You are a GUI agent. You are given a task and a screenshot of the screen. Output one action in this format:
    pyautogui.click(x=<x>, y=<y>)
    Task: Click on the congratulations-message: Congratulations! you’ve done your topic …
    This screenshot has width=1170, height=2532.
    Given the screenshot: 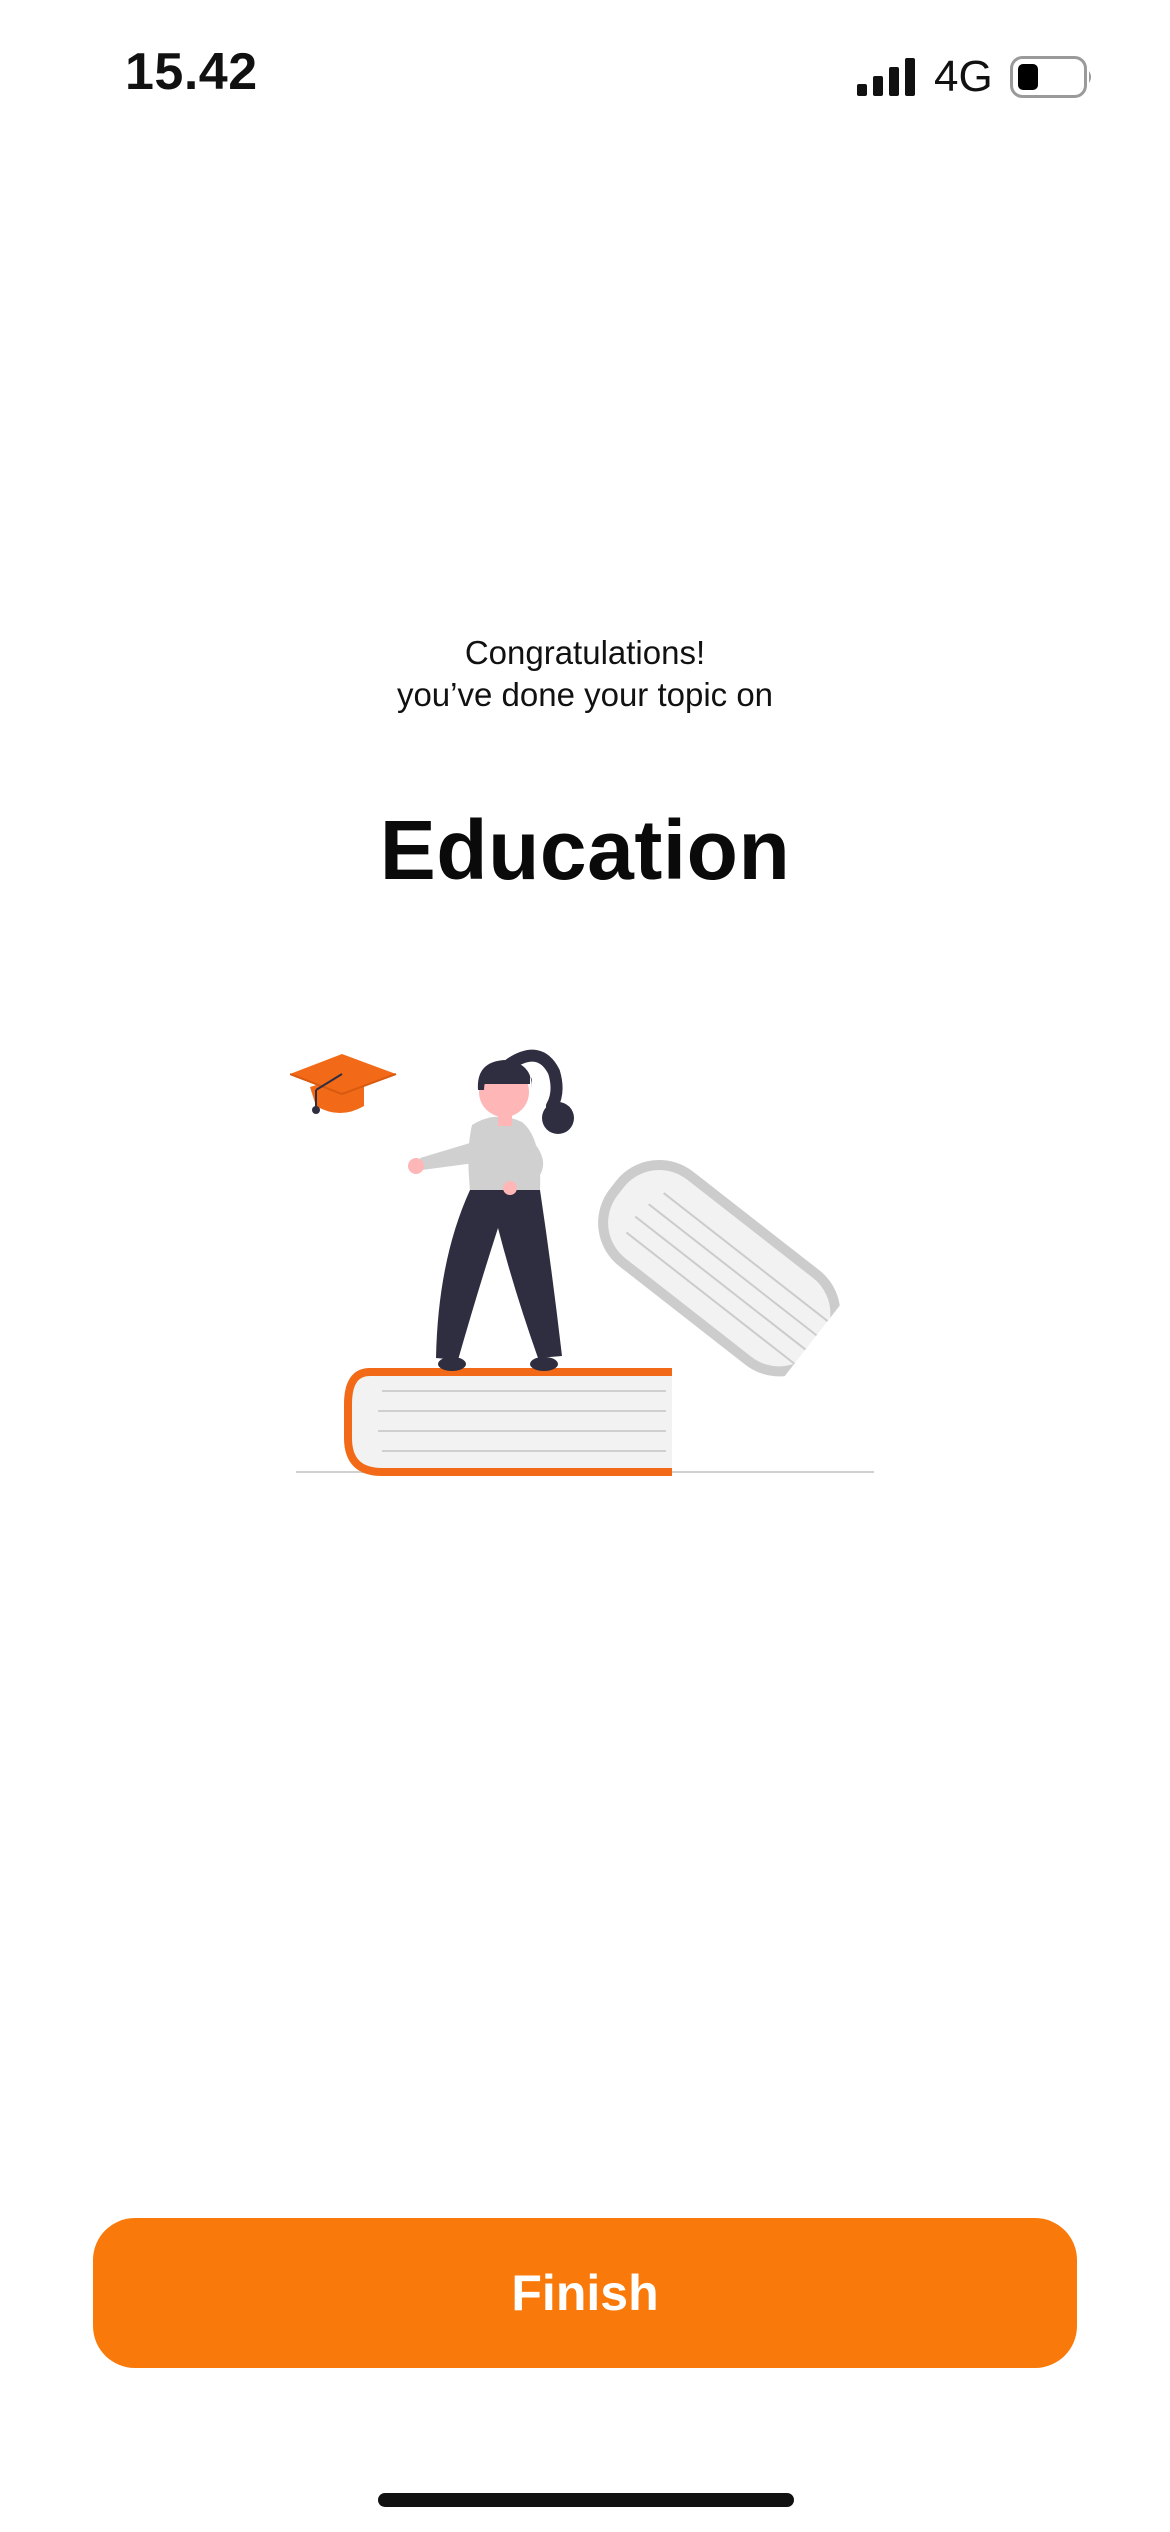 What is the action you would take?
    pyautogui.click(x=585, y=674)
    